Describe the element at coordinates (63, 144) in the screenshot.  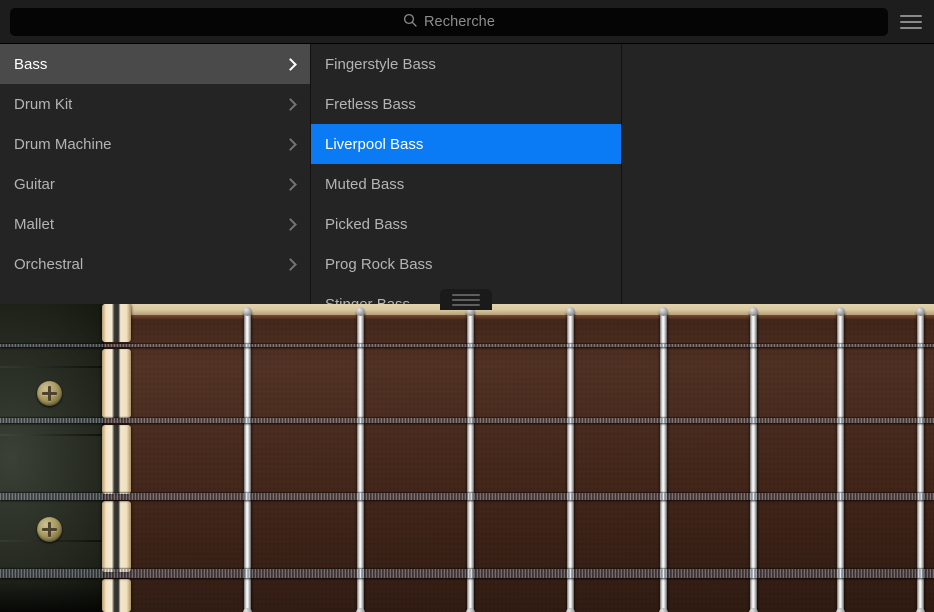
I see `sidebar-item-label: Drum Machine` at that location.